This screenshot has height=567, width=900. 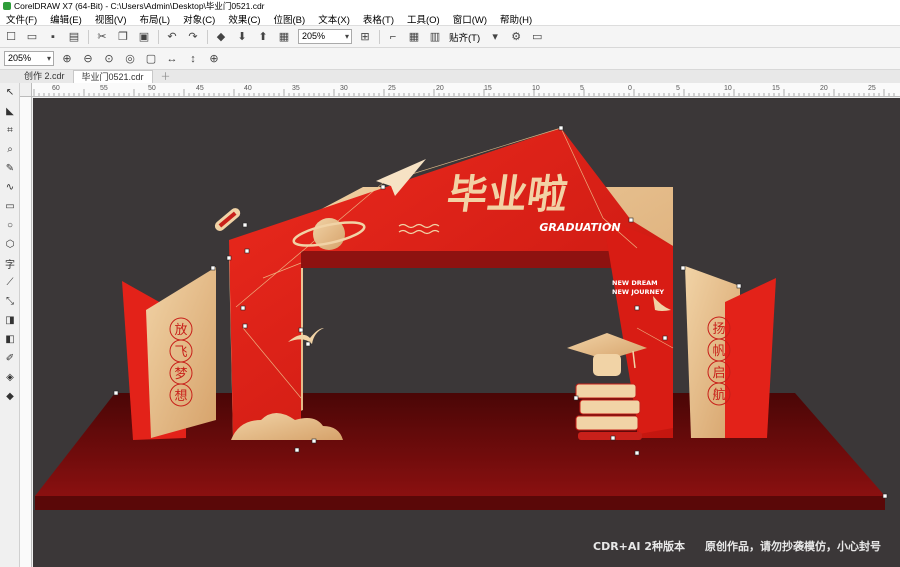 I want to click on snap-to-button: 贴齐(T), so click(x=464, y=37).